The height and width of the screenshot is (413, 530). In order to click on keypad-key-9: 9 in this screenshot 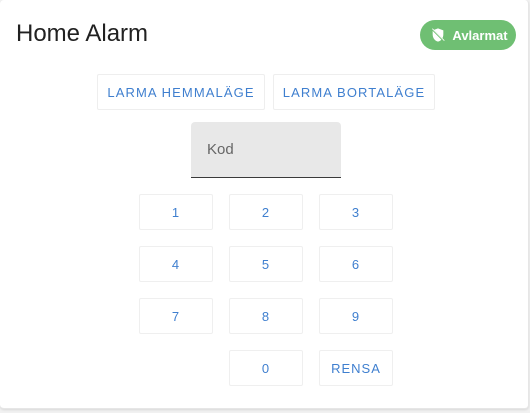, I will do `click(356, 316)`.